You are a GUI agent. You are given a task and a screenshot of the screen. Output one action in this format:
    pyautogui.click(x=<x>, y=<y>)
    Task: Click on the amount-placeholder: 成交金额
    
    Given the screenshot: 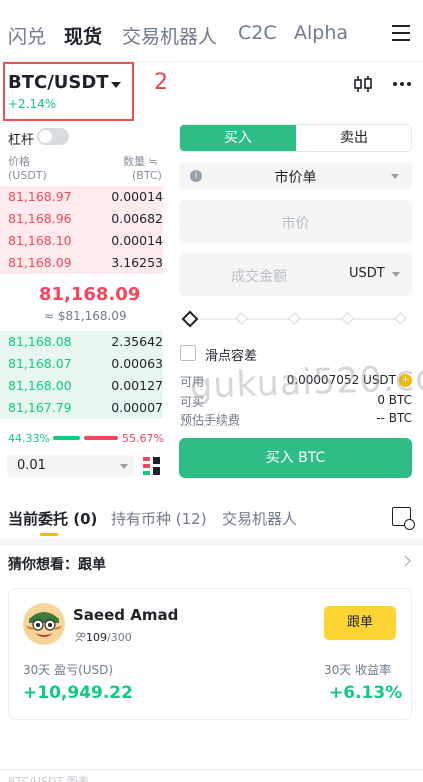 What is the action you would take?
    pyautogui.click(x=259, y=277)
    